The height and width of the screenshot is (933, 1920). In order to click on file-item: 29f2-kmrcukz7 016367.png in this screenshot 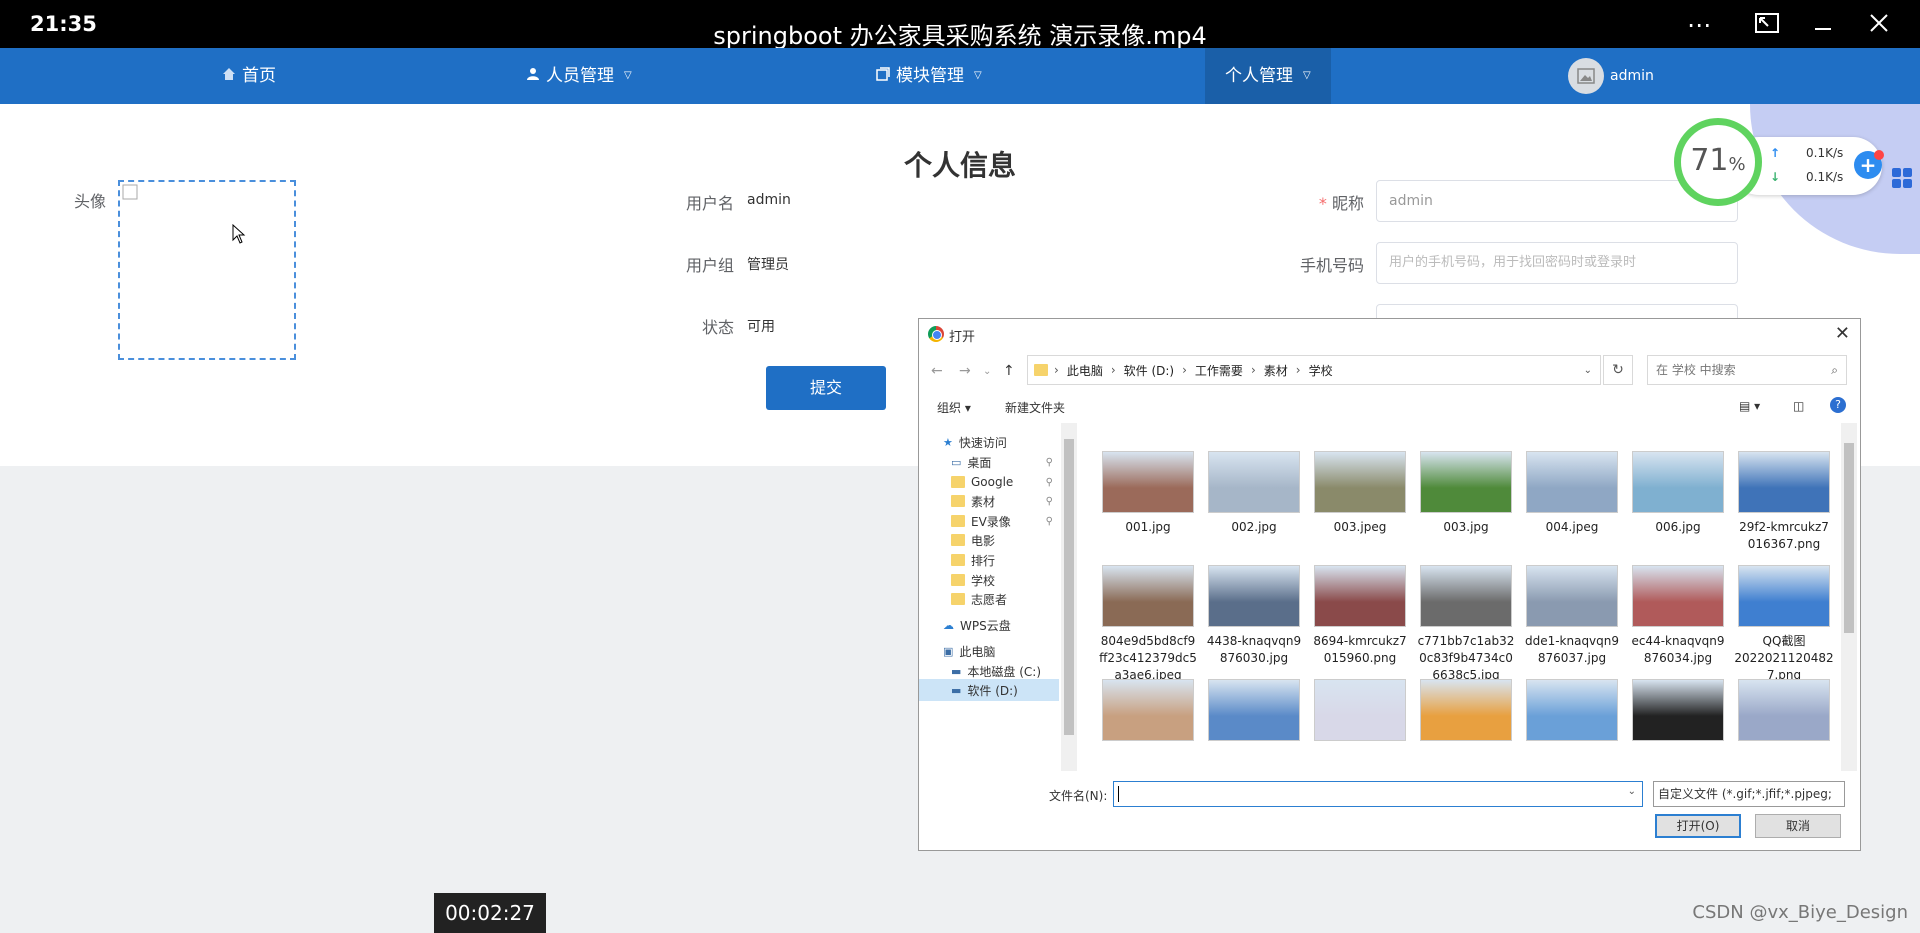, I will do `click(1783, 502)`.